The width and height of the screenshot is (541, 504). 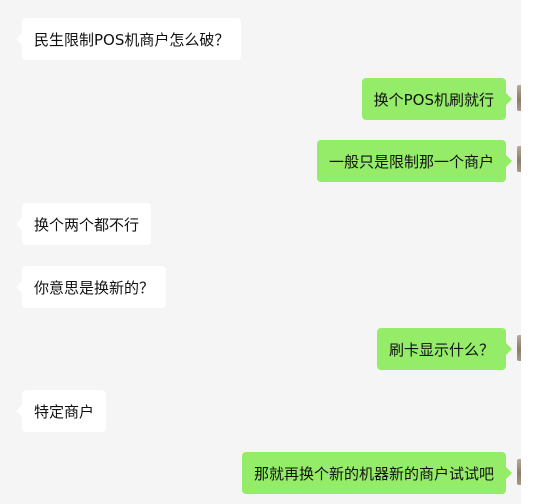 I want to click on message-bubble-outgoing: 一般只是限制那一个商户, so click(x=414, y=161).